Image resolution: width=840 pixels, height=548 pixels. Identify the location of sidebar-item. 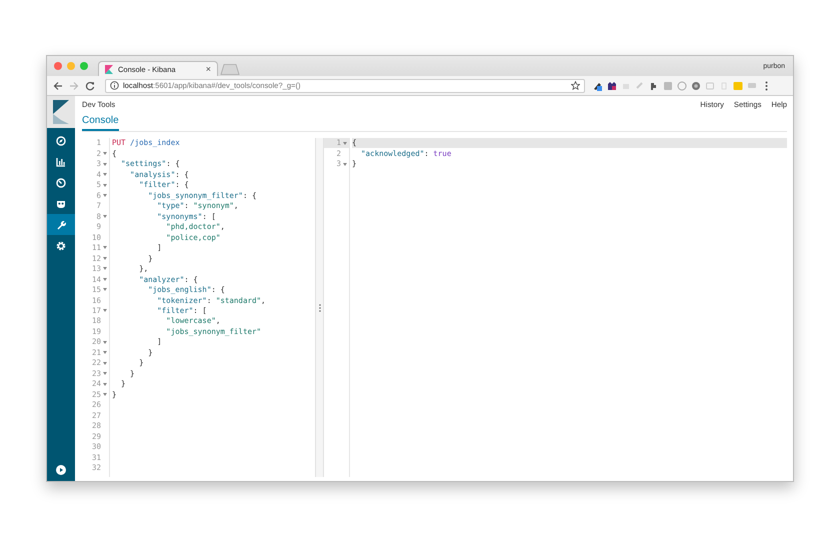
(61, 224).